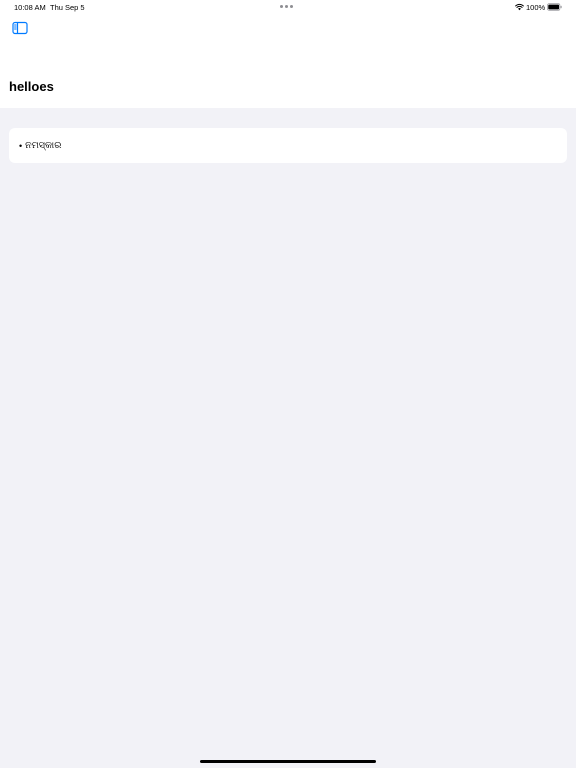 This screenshot has width=576, height=768. I want to click on status-date: Thu Sep 5, so click(67, 7).